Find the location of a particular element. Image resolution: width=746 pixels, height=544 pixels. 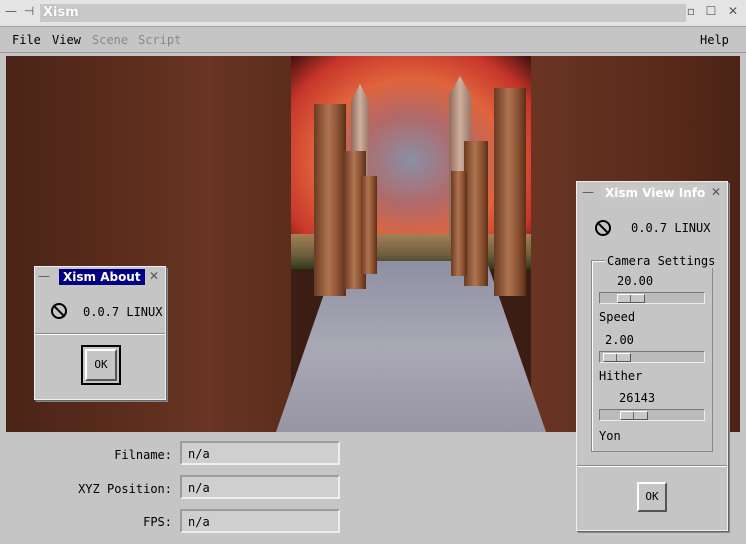

view-info-ok-button: OK is located at coordinates (652, 497).